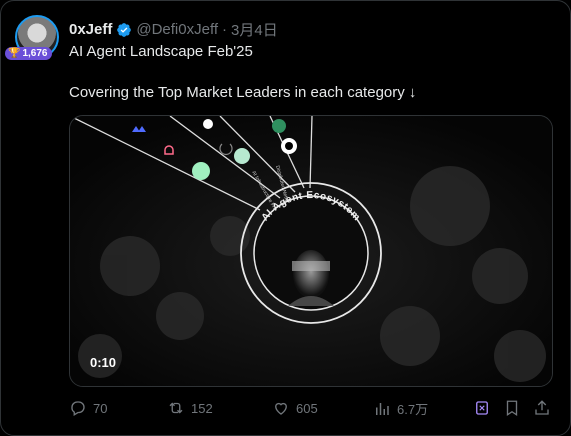  What do you see at coordinates (311, 266) in the screenshot?
I see `portrait-glitch` at bounding box center [311, 266].